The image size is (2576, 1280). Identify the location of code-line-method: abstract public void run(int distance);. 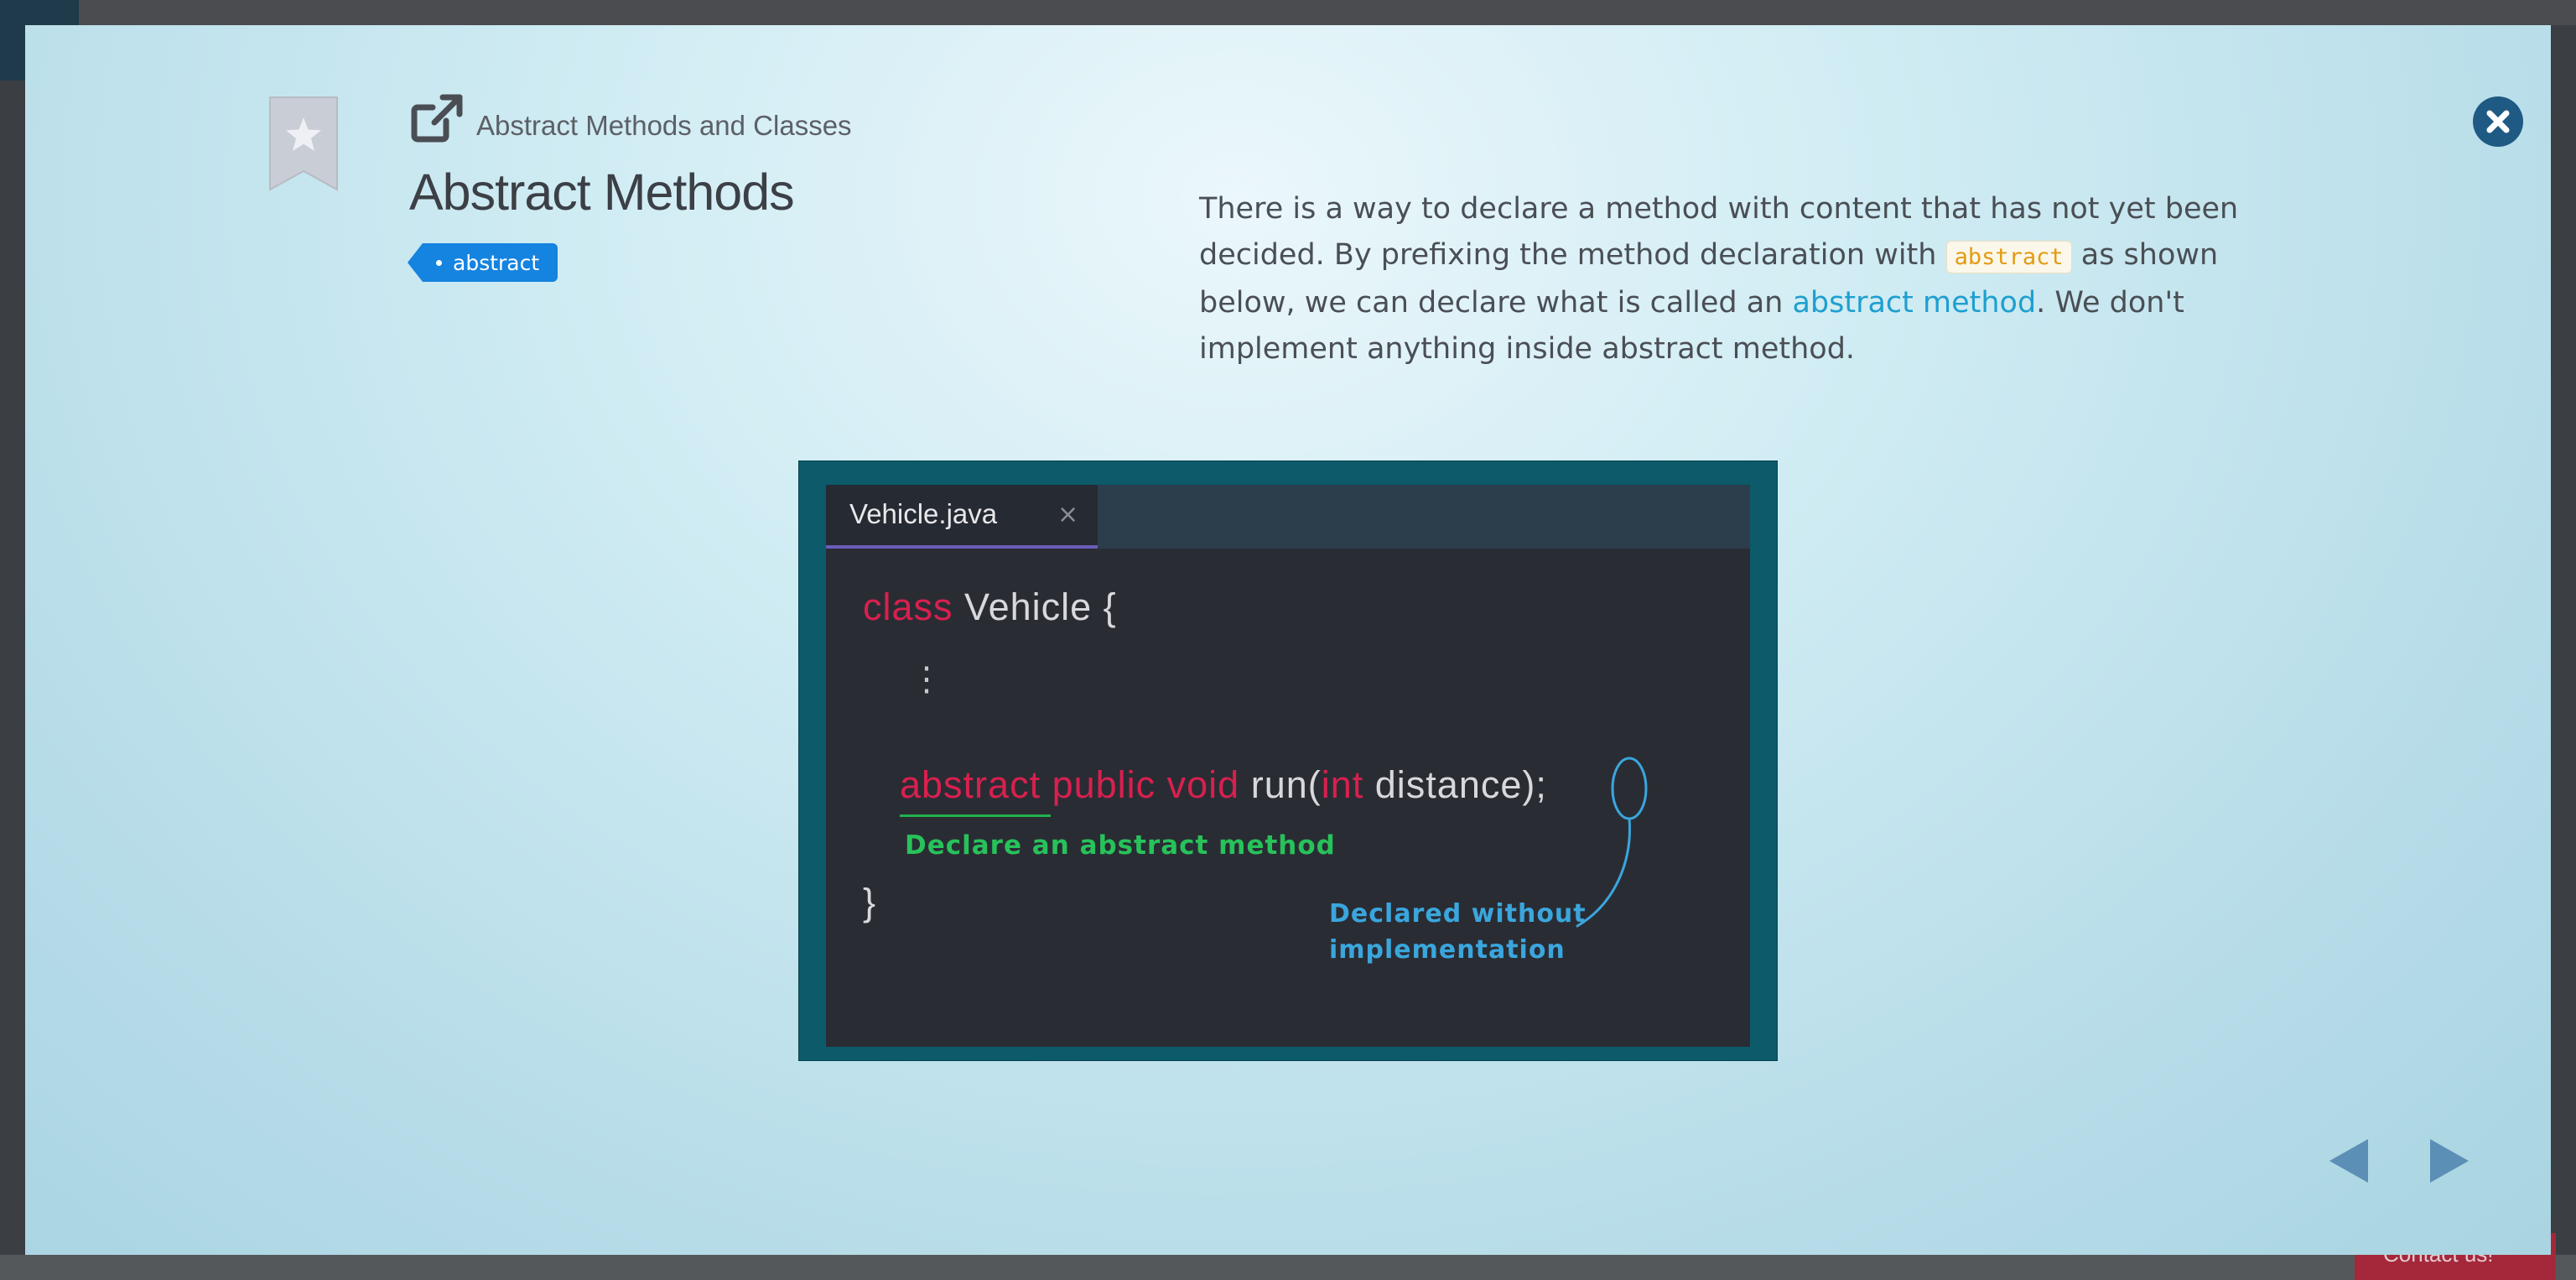
(1223, 785).